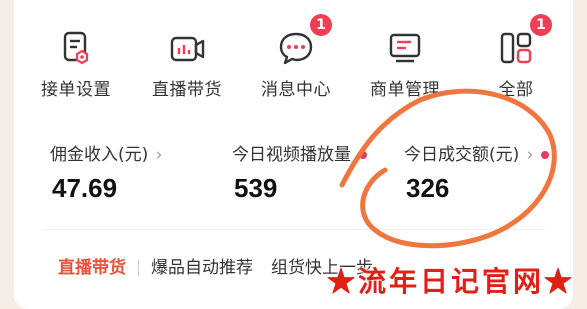 The width and height of the screenshot is (587, 309). Describe the element at coordinates (202, 268) in the screenshot. I see `tab-hot-products: 爆品自动推荐` at that location.